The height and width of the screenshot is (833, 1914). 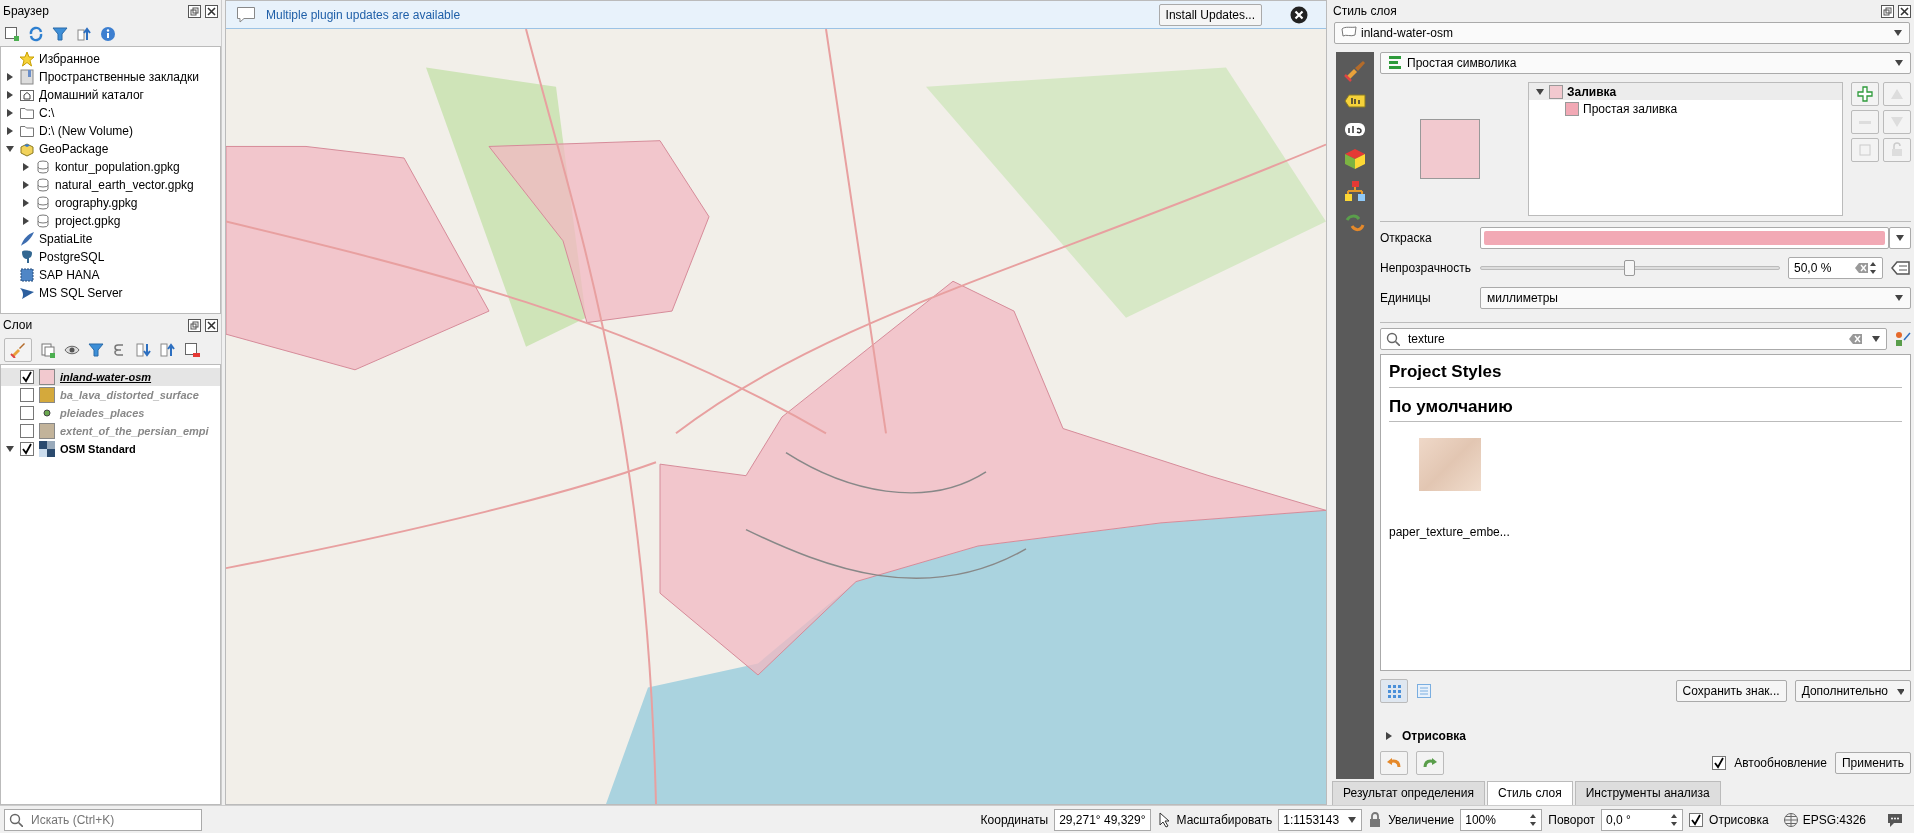 I want to click on coordinates-field: 29,271° 49,329°, so click(x=1102, y=819).